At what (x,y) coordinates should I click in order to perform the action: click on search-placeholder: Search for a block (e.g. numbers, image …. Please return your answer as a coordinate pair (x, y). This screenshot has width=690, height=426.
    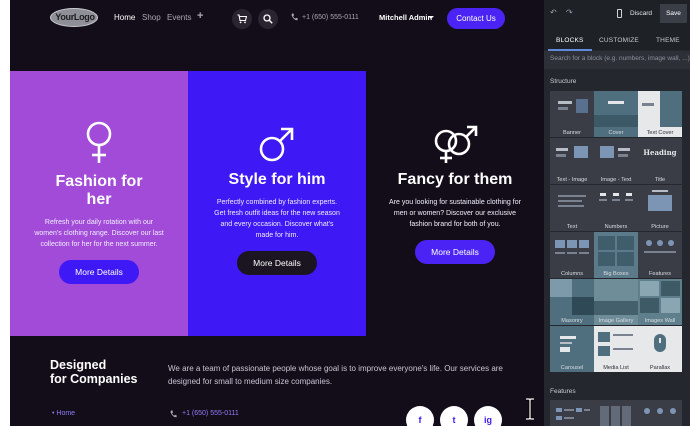
    Looking at the image, I should click on (620, 58).